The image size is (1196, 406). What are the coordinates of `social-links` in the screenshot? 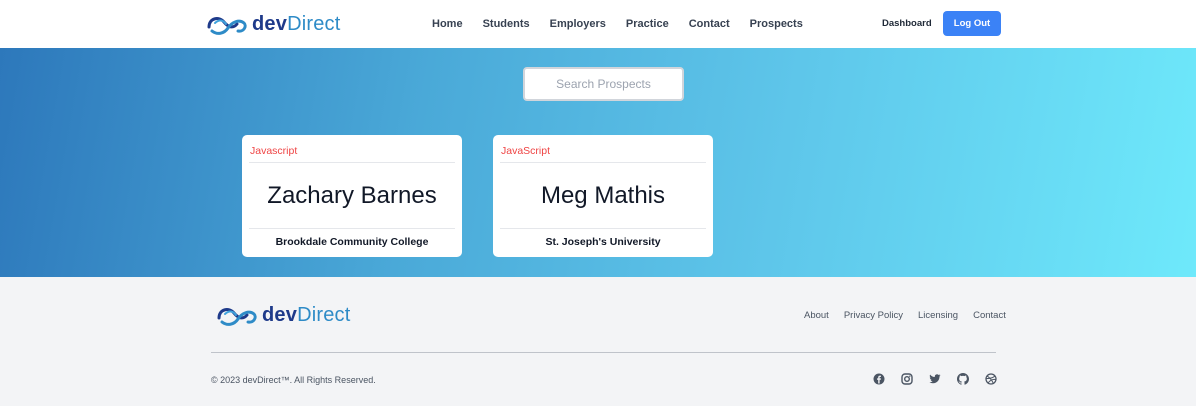 It's located at (935, 379).